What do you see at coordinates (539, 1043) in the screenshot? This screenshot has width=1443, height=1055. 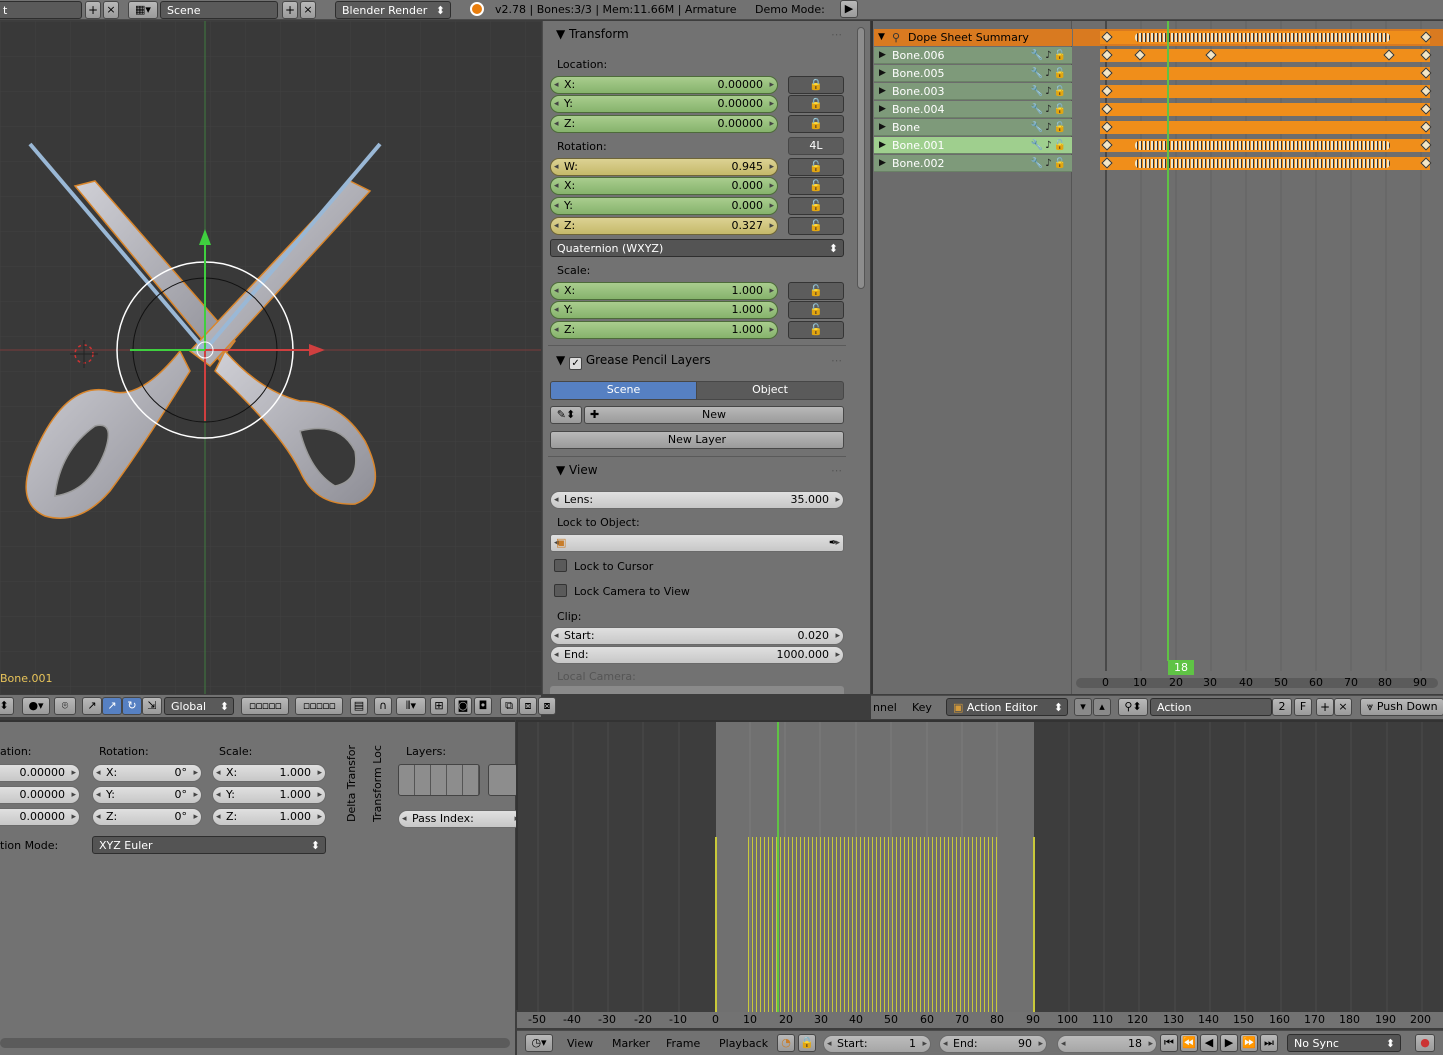 I see `editor-type-icon: ◷▾` at bounding box center [539, 1043].